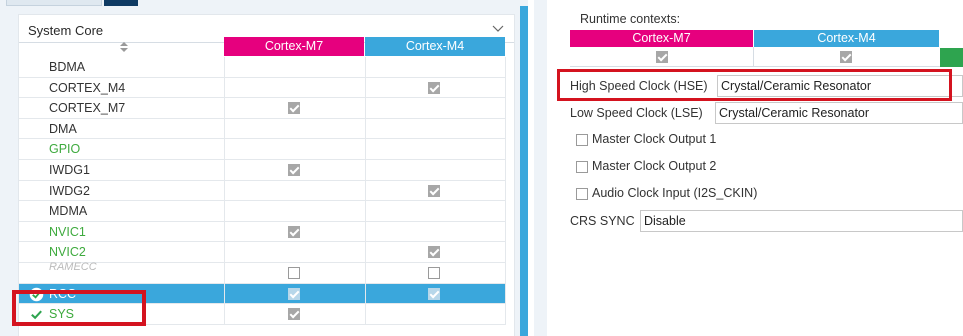  Describe the element at coordinates (582, 167) in the screenshot. I see `master-clock-output-2-checkbox` at that location.